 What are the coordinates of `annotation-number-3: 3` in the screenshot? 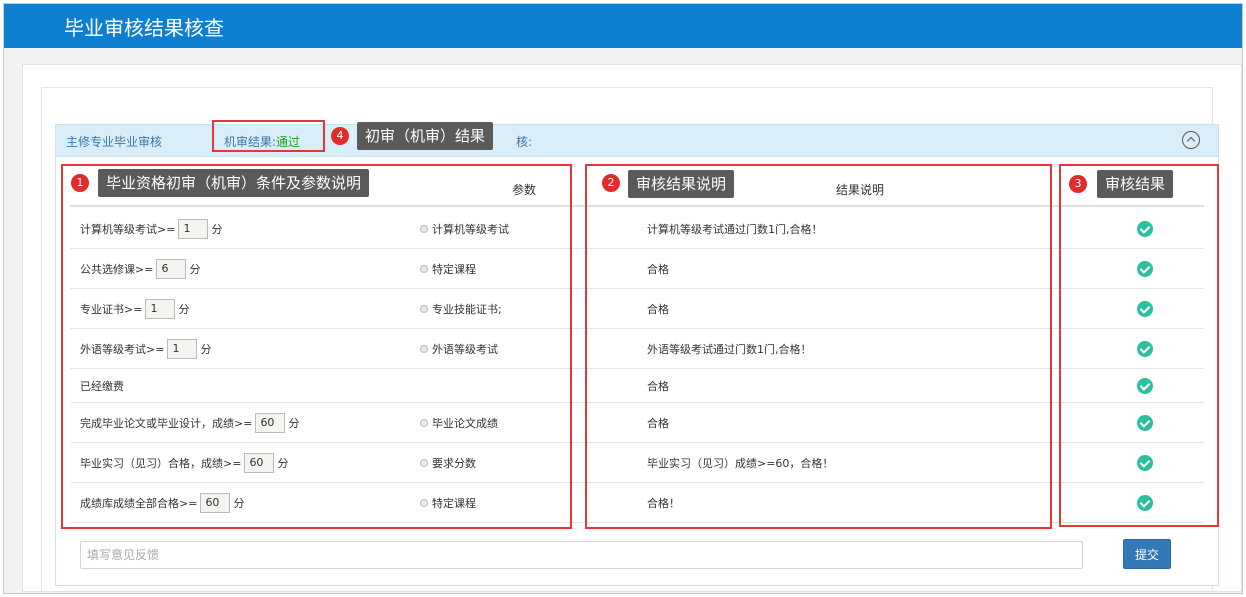 It's located at (1078, 184).